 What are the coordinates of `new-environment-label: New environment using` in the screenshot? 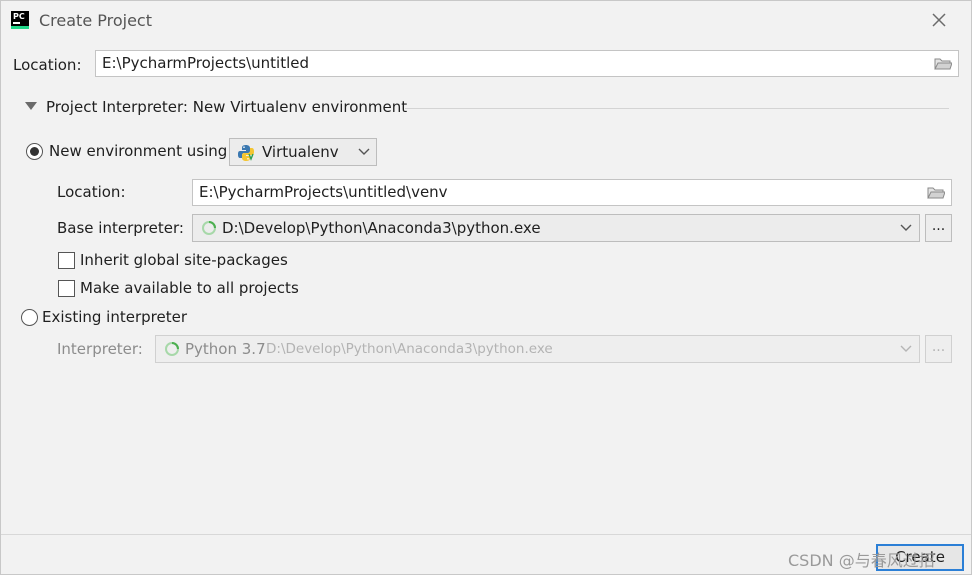 It's located at (138, 151).